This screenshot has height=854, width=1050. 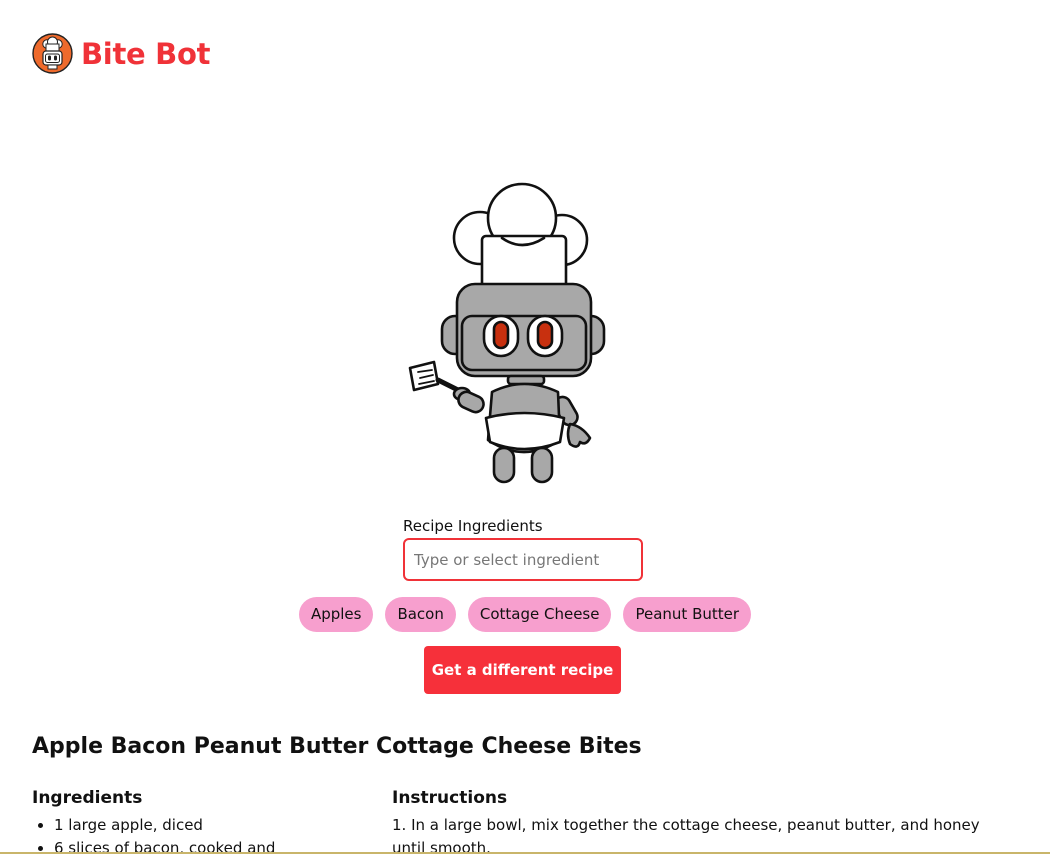 I want to click on ingredient-chip-cottage-cheese: Cottage Cheese, so click(x=539, y=614).